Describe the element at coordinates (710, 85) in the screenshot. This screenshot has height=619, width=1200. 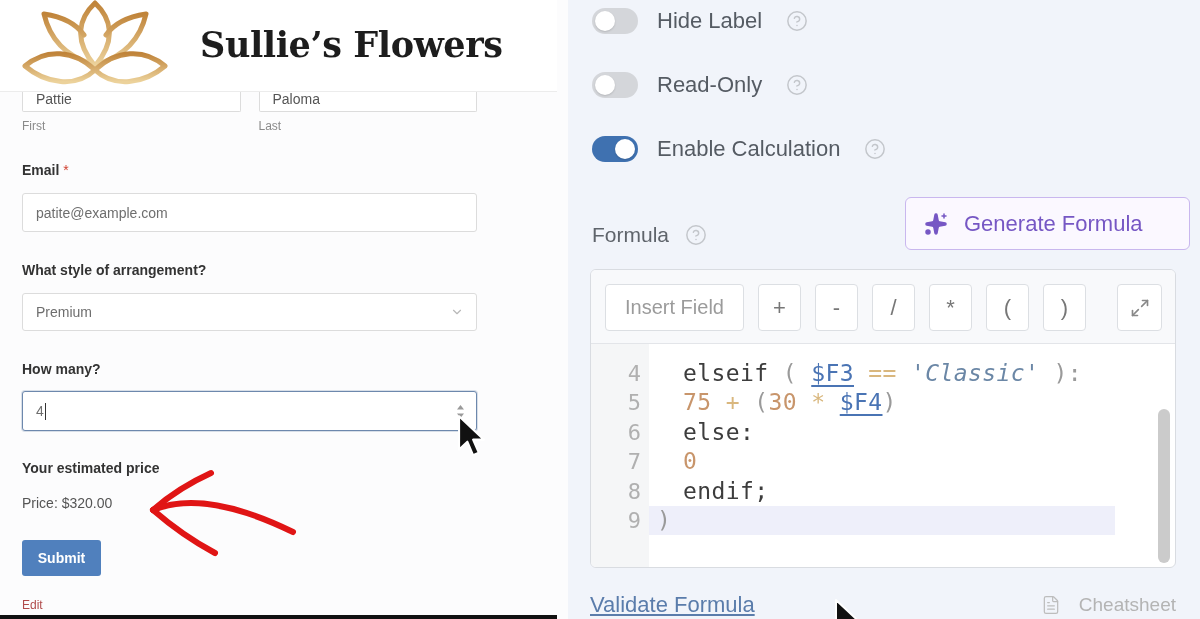
I see `toggle-label: Read-Only` at that location.